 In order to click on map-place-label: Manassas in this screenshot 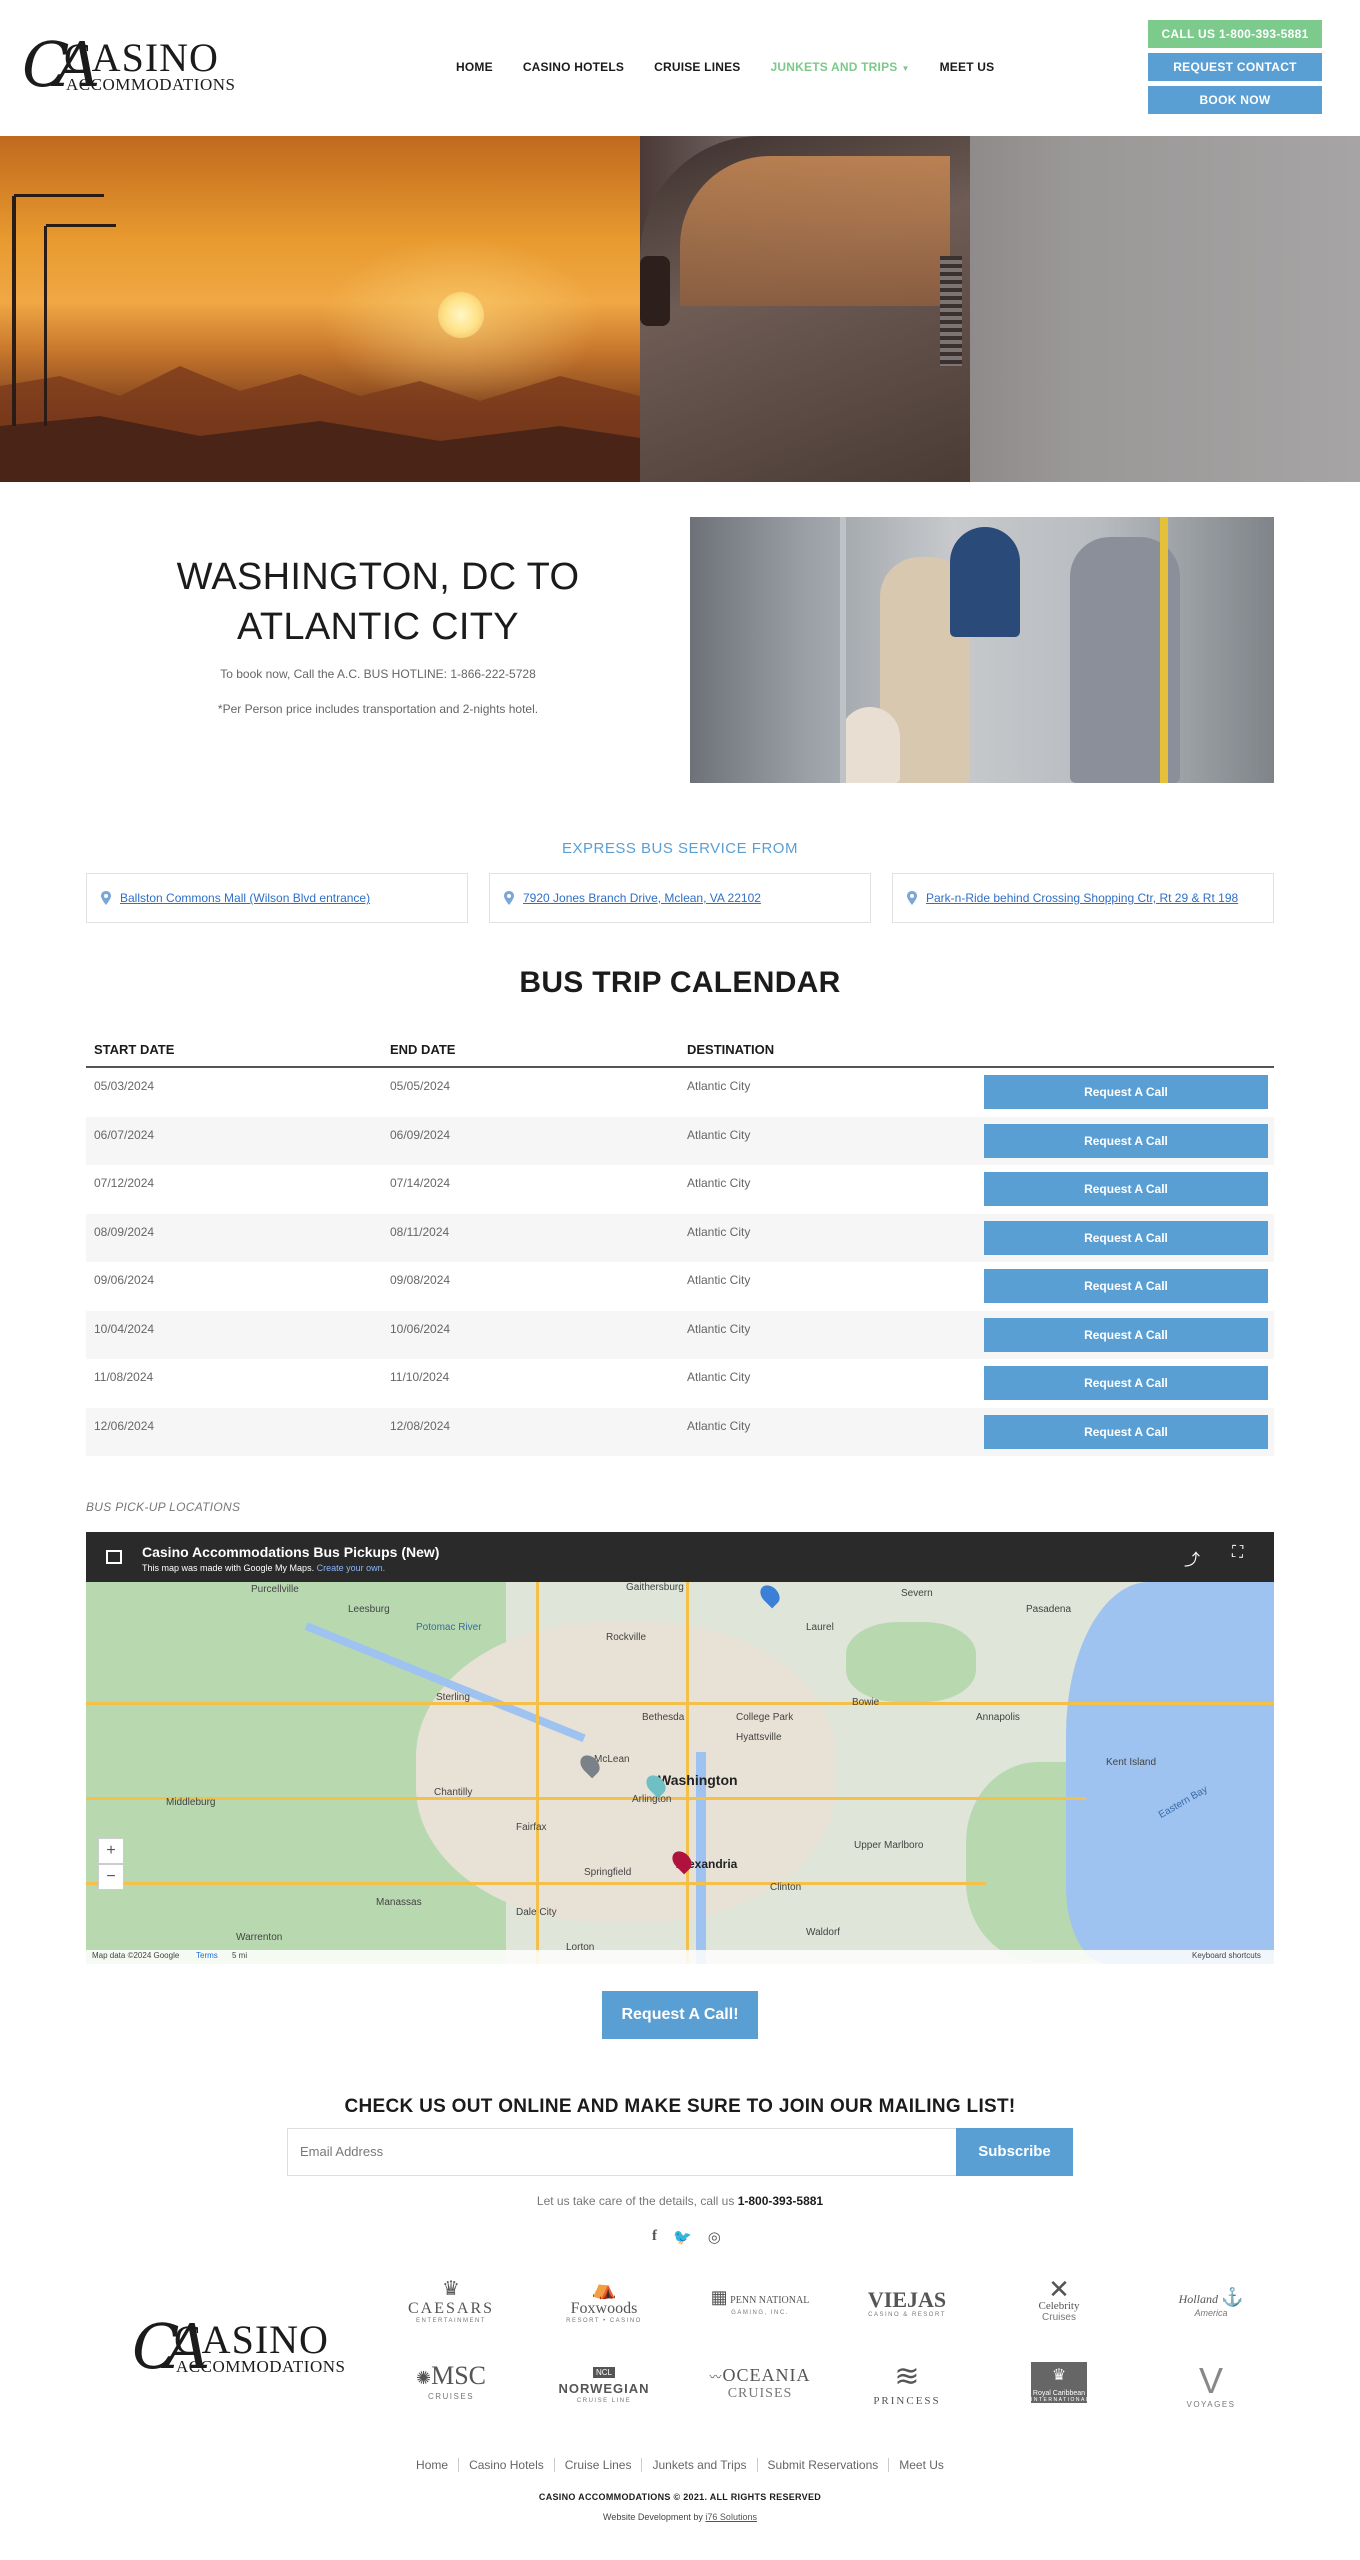, I will do `click(399, 1902)`.